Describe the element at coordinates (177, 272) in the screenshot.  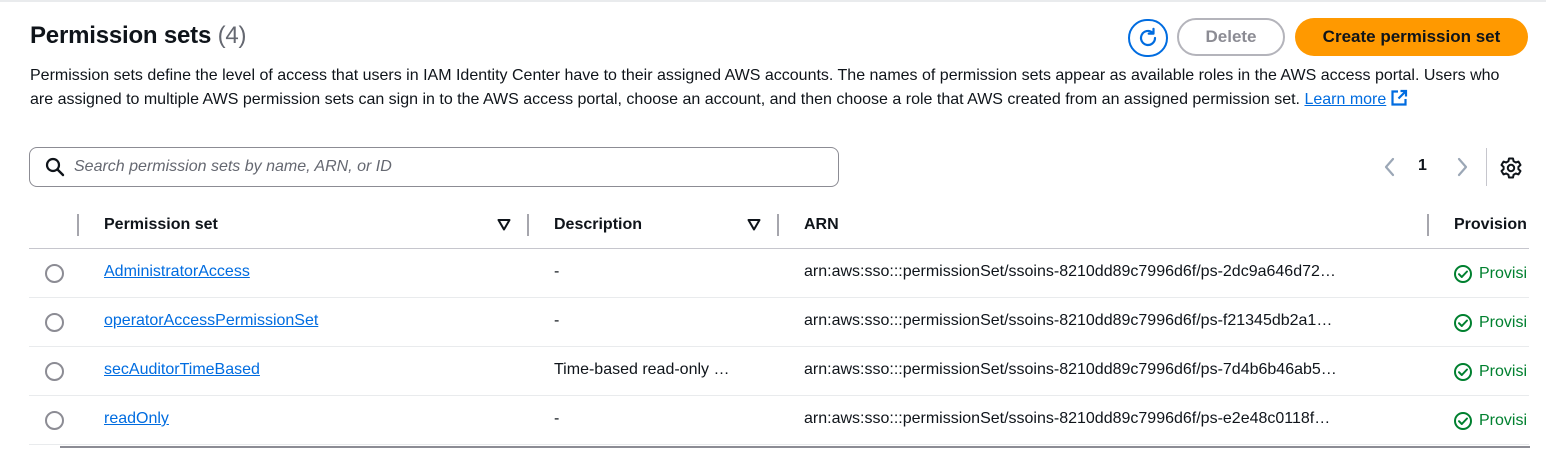
I see `permission-set-link: AdministratorAccess` at that location.